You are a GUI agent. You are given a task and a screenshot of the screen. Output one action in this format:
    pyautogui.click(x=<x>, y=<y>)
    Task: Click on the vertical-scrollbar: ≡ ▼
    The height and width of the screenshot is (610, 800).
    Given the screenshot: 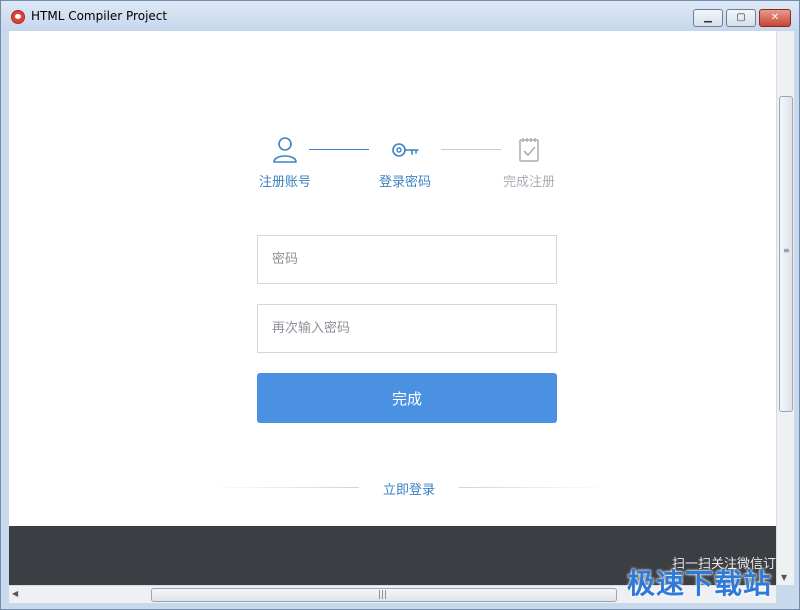 What is the action you would take?
    pyautogui.click(x=785, y=308)
    